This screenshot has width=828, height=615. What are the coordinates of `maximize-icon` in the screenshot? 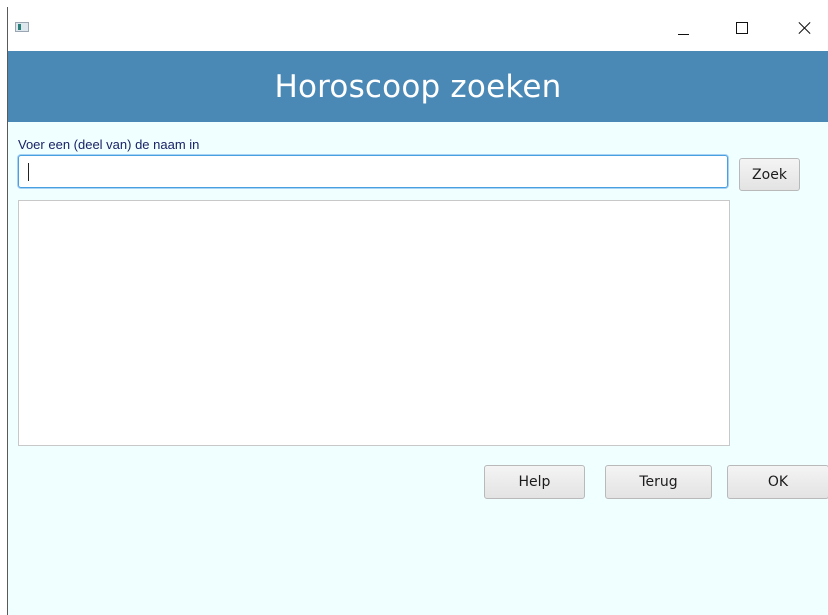 It's located at (742, 29).